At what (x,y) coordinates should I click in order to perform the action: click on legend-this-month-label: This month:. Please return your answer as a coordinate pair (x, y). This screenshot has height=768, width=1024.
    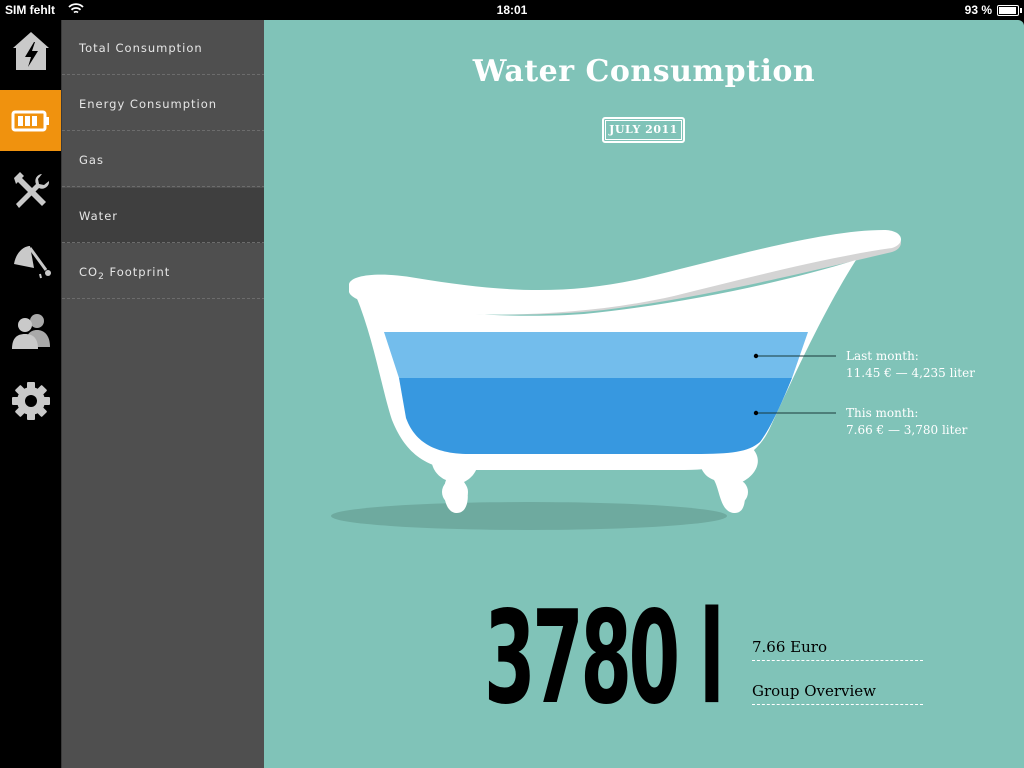
    Looking at the image, I should click on (882, 413).